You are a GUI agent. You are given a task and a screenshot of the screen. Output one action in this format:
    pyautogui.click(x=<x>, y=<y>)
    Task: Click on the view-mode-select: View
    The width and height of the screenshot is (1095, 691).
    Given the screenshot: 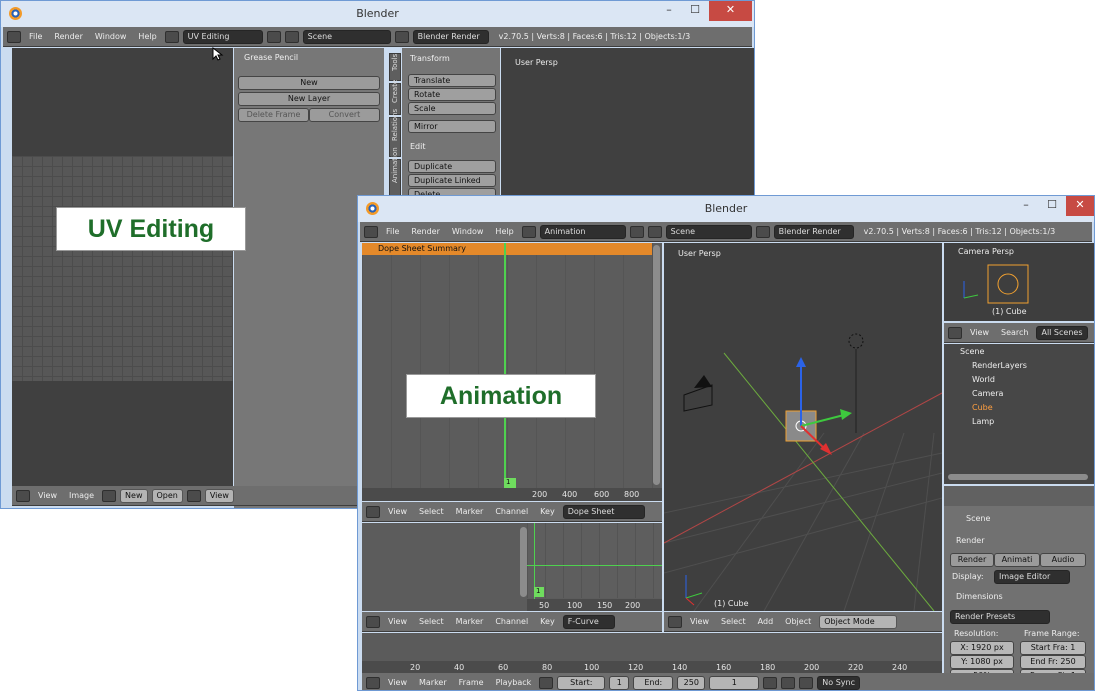 What is the action you would take?
    pyautogui.click(x=219, y=495)
    